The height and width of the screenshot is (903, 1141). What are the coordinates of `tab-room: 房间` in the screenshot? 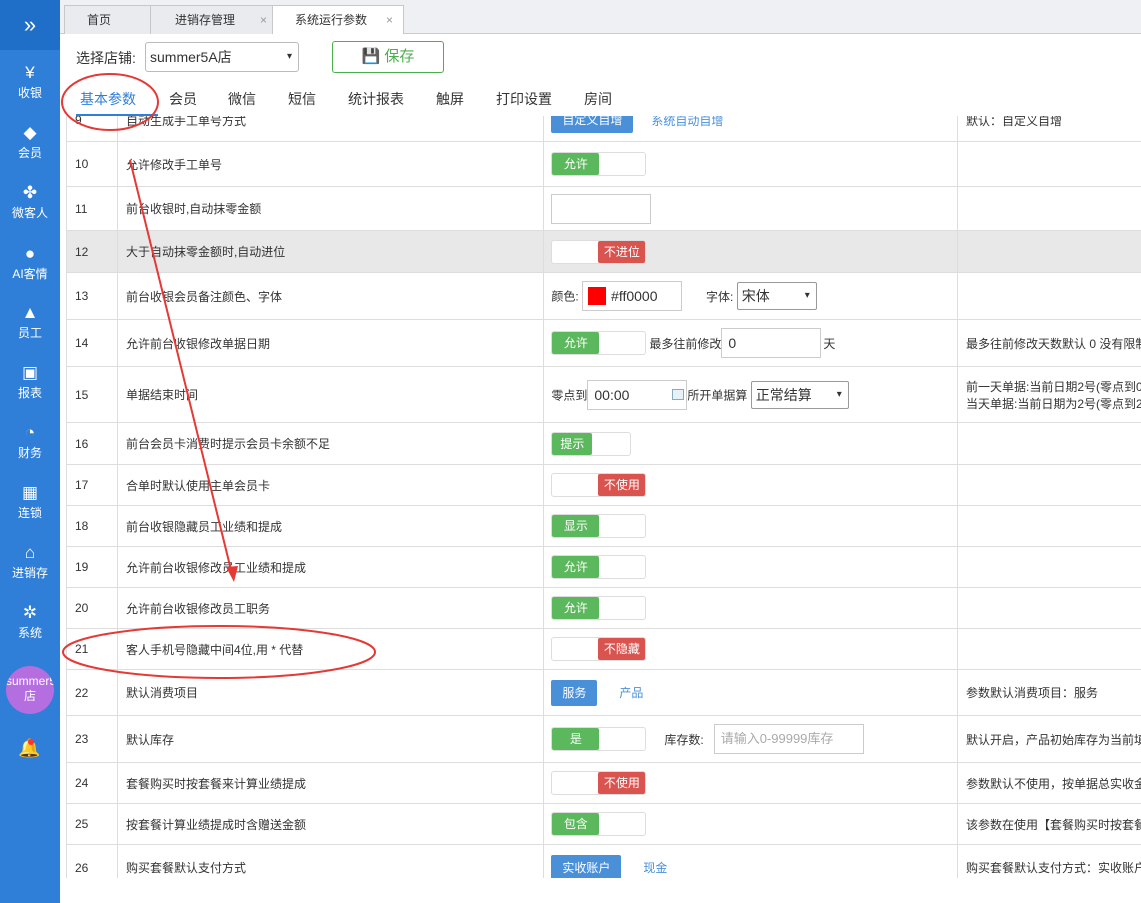 It's located at (598, 99).